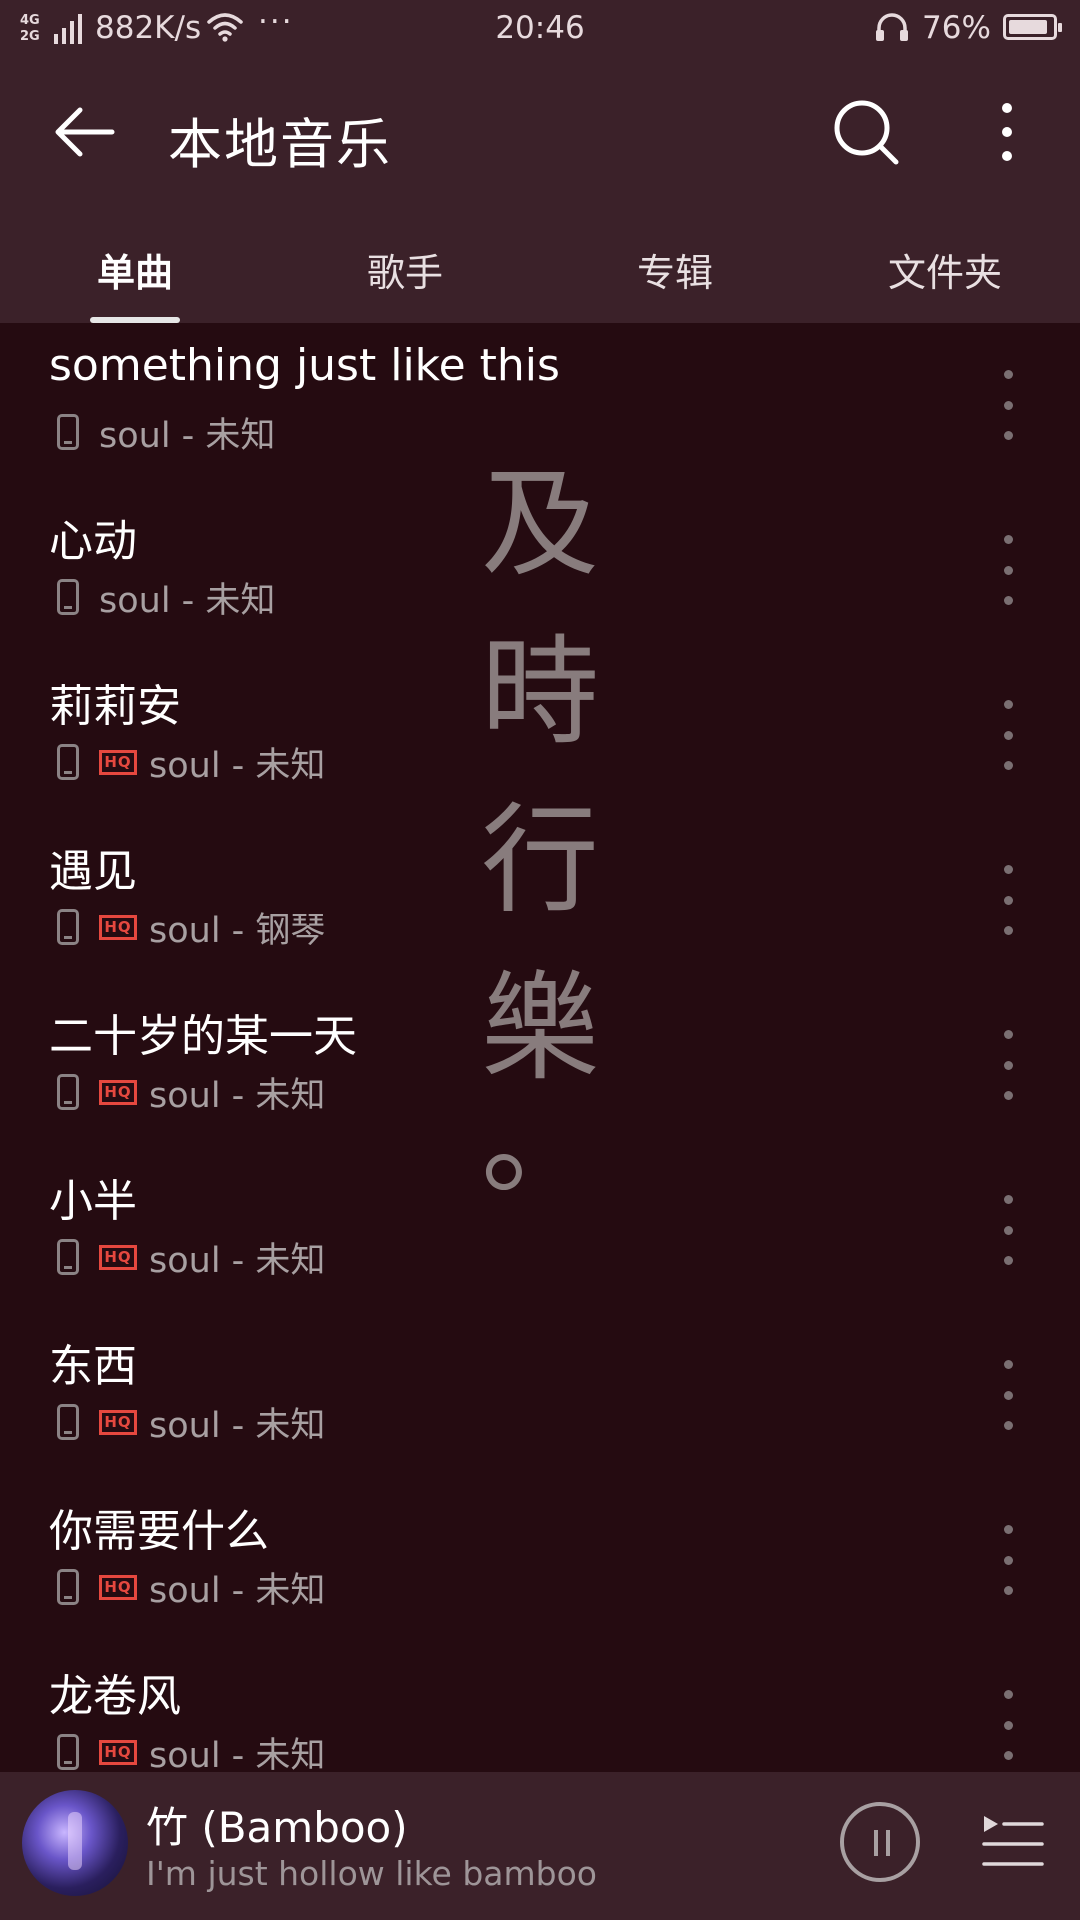  I want to click on active-tab-indicator, so click(135, 320).